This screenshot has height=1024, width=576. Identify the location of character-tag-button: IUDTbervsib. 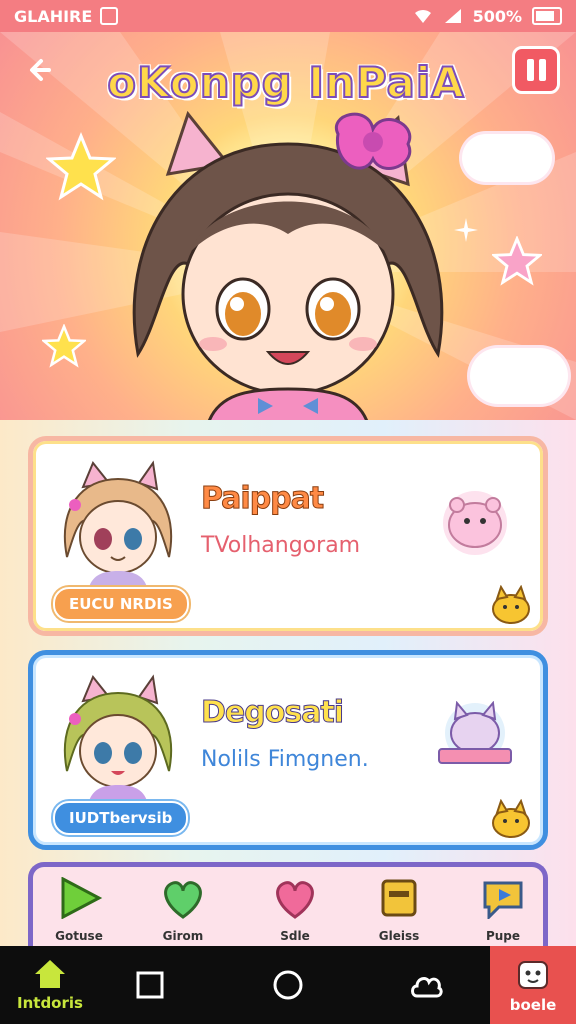
(121, 818).